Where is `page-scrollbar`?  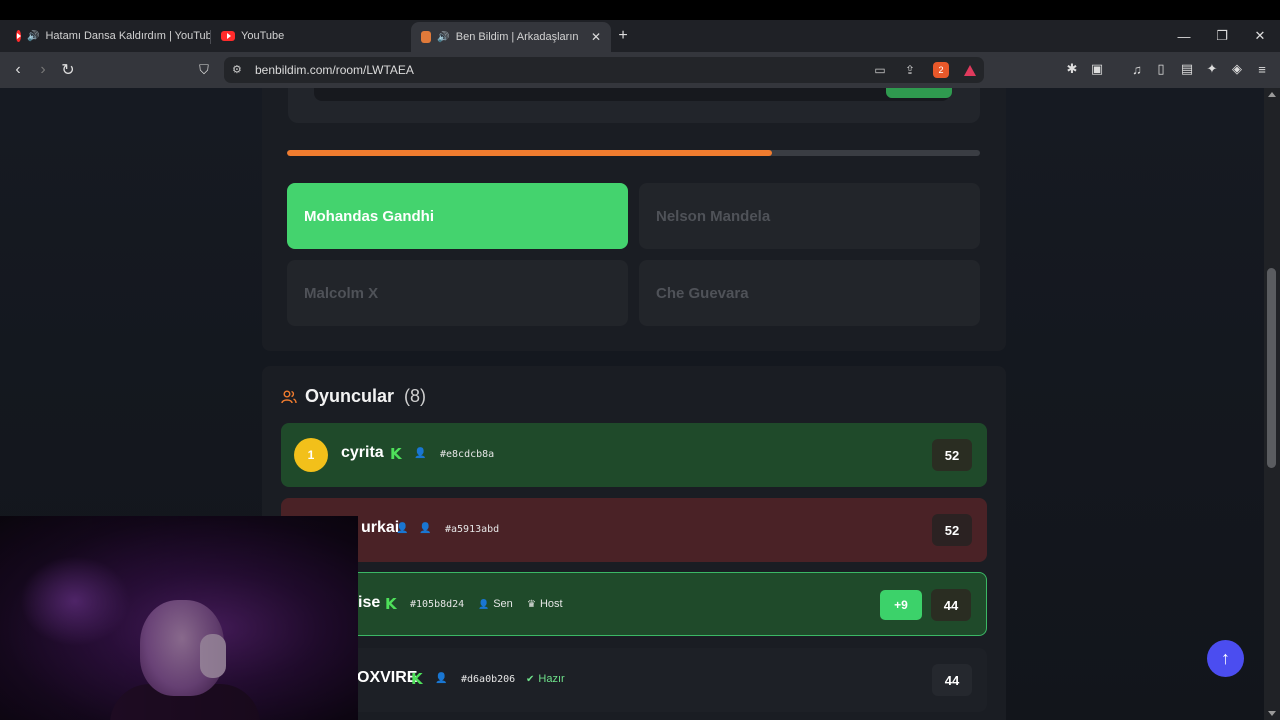 page-scrollbar is located at coordinates (1272, 404).